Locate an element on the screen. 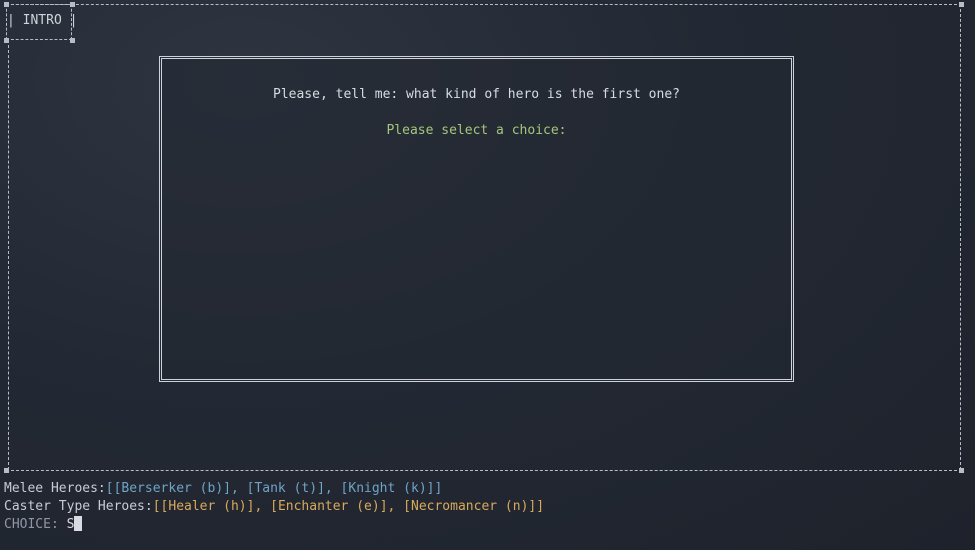 This screenshot has height=550, width=975. dialog-prompt: Please select a choice: is located at coordinates (476, 130).